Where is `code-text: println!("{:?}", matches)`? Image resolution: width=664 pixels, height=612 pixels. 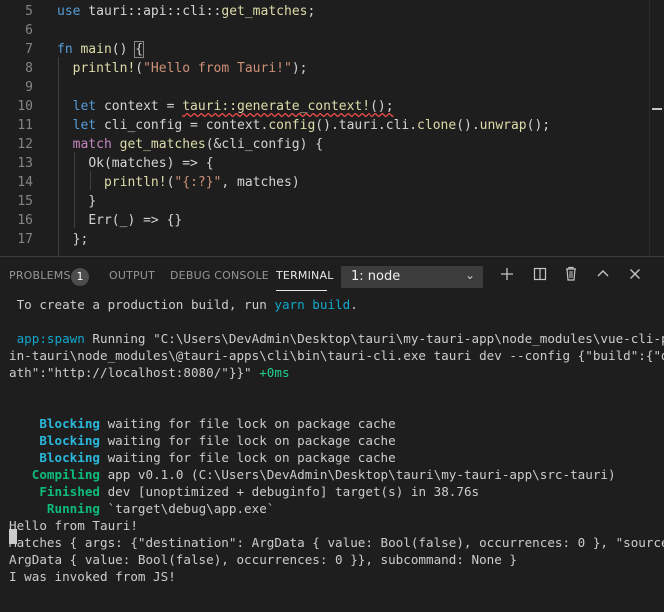
code-text: println!("{:?}", matches) is located at coordinates (178, 182).